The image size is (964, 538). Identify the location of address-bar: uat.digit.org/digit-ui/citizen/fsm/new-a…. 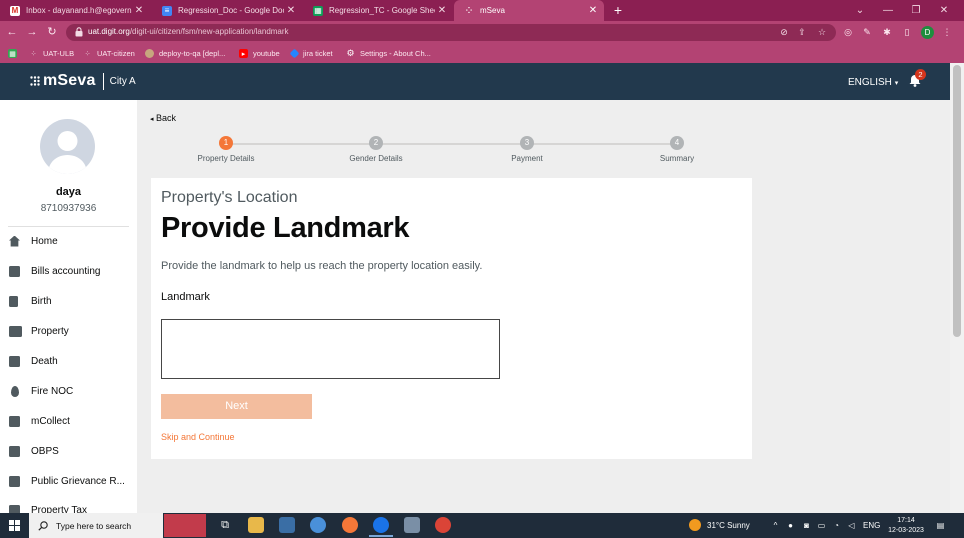
(451, 32).